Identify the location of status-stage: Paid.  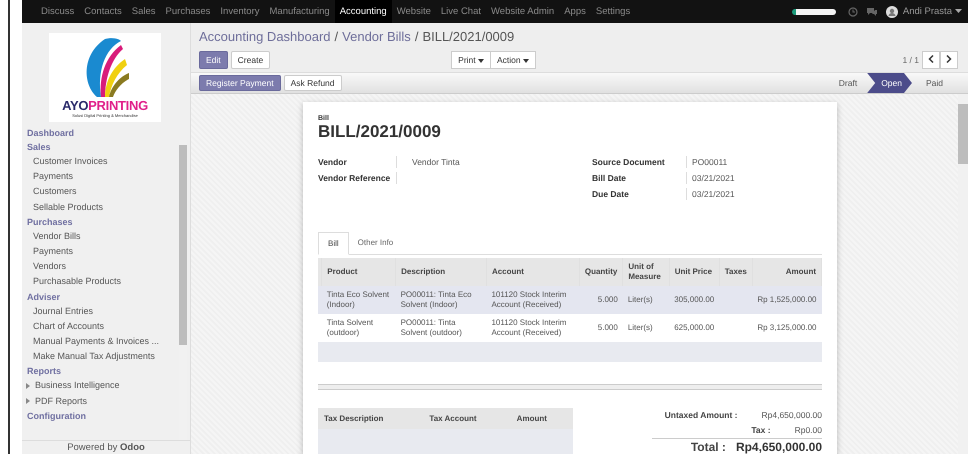
(932, 83).